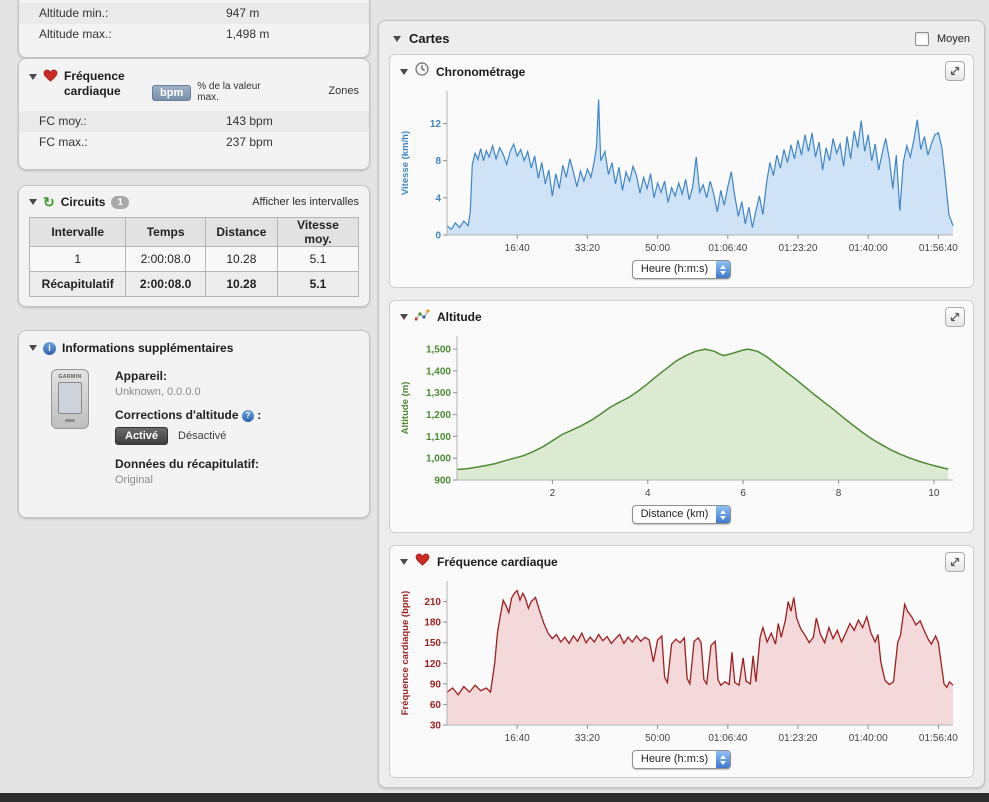 This screenshot has height=802, width=989. I want to click on table-cell: Récapitulatif, so click(77, 284).